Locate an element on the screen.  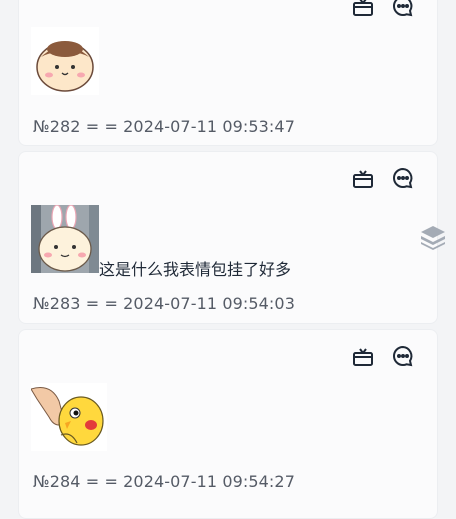
post-meta: №283 = = 2024-07-11 09:54:03 is located at coordinates (164, 303).